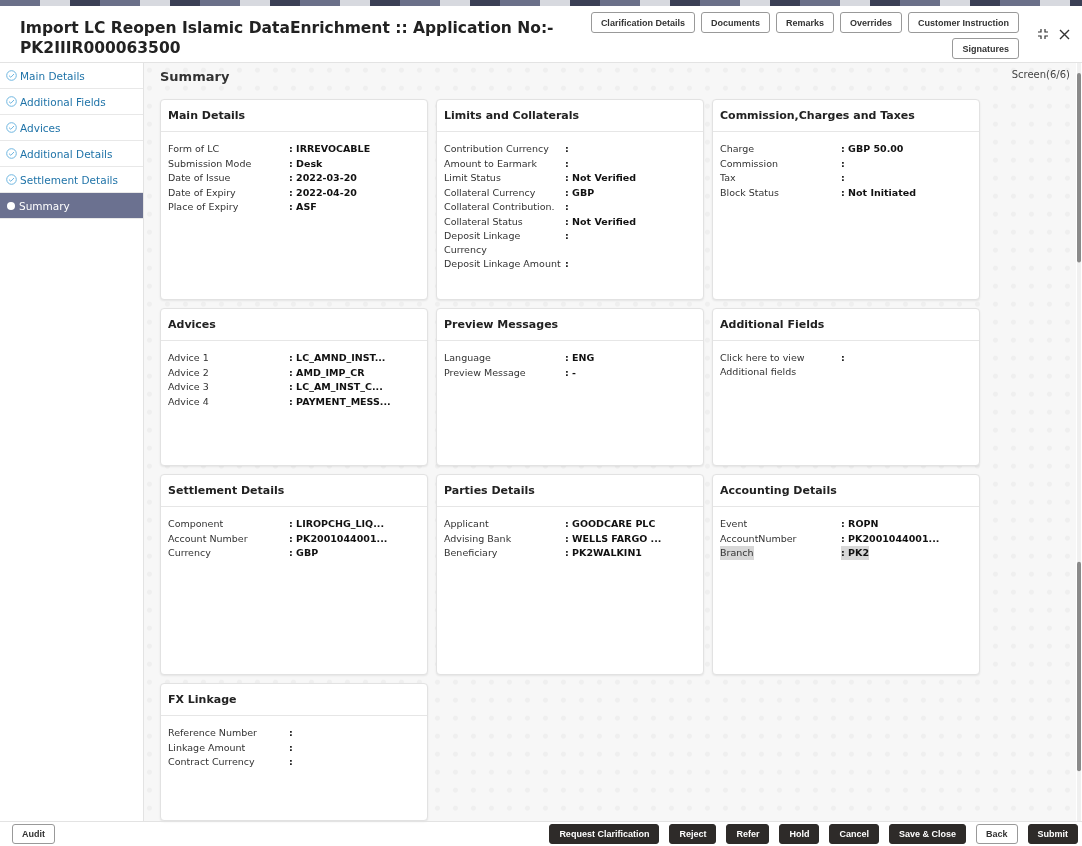  What do you see at coordinates (604, 834) in the screenshot?
I see `action-button: Request Clarification` at bounding box center [604, 834].